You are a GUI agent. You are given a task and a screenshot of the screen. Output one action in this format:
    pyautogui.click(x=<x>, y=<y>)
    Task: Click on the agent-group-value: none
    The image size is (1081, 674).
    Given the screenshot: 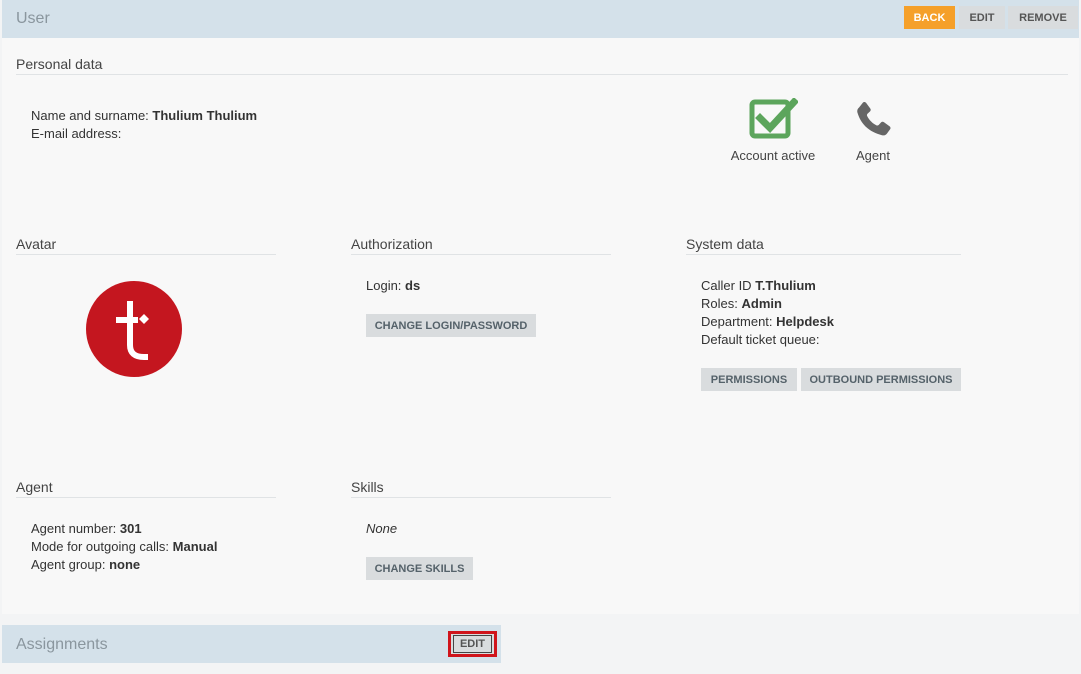 What is the action you would take?
    pyautogui.click(x=125, y=564)
    